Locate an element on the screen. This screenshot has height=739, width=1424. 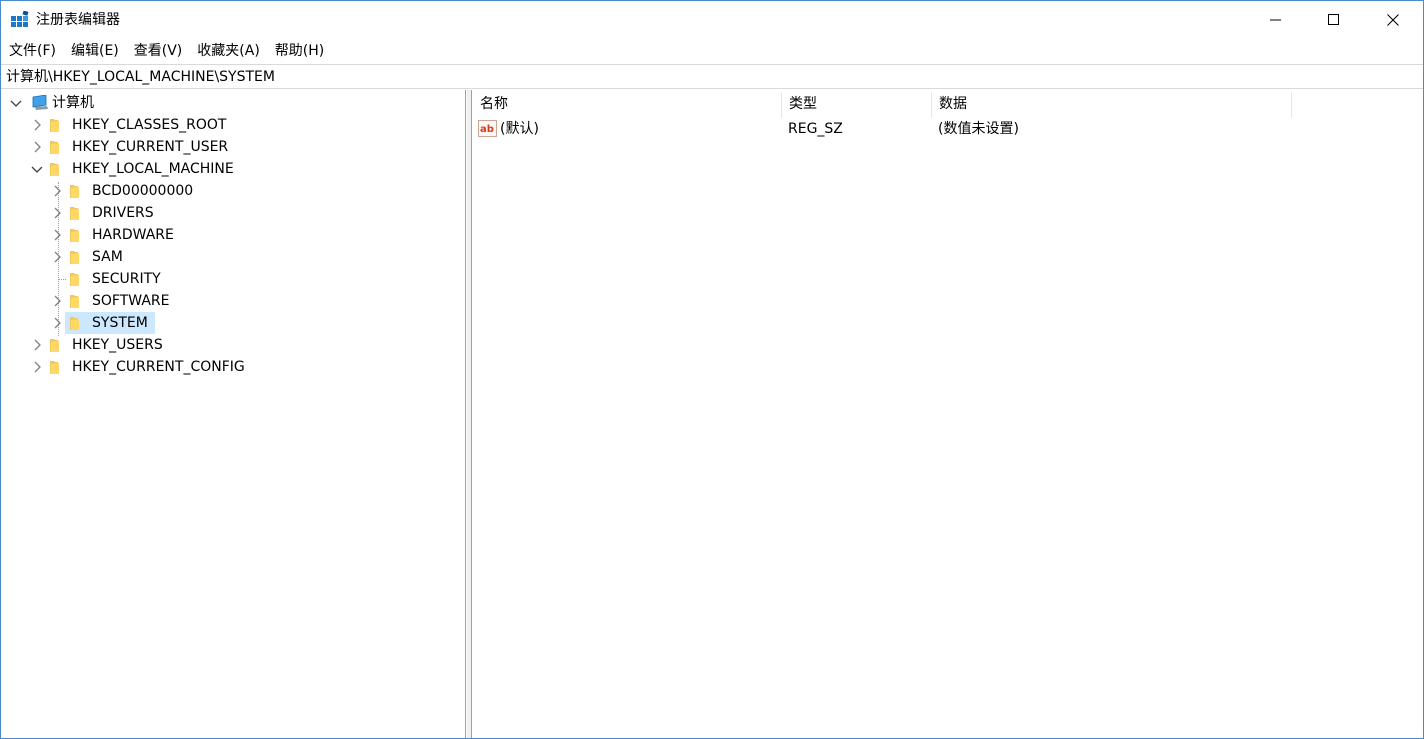
tree-item-label: HKEY_LOCAL_MACHINE is located at coordinates (153, 169).